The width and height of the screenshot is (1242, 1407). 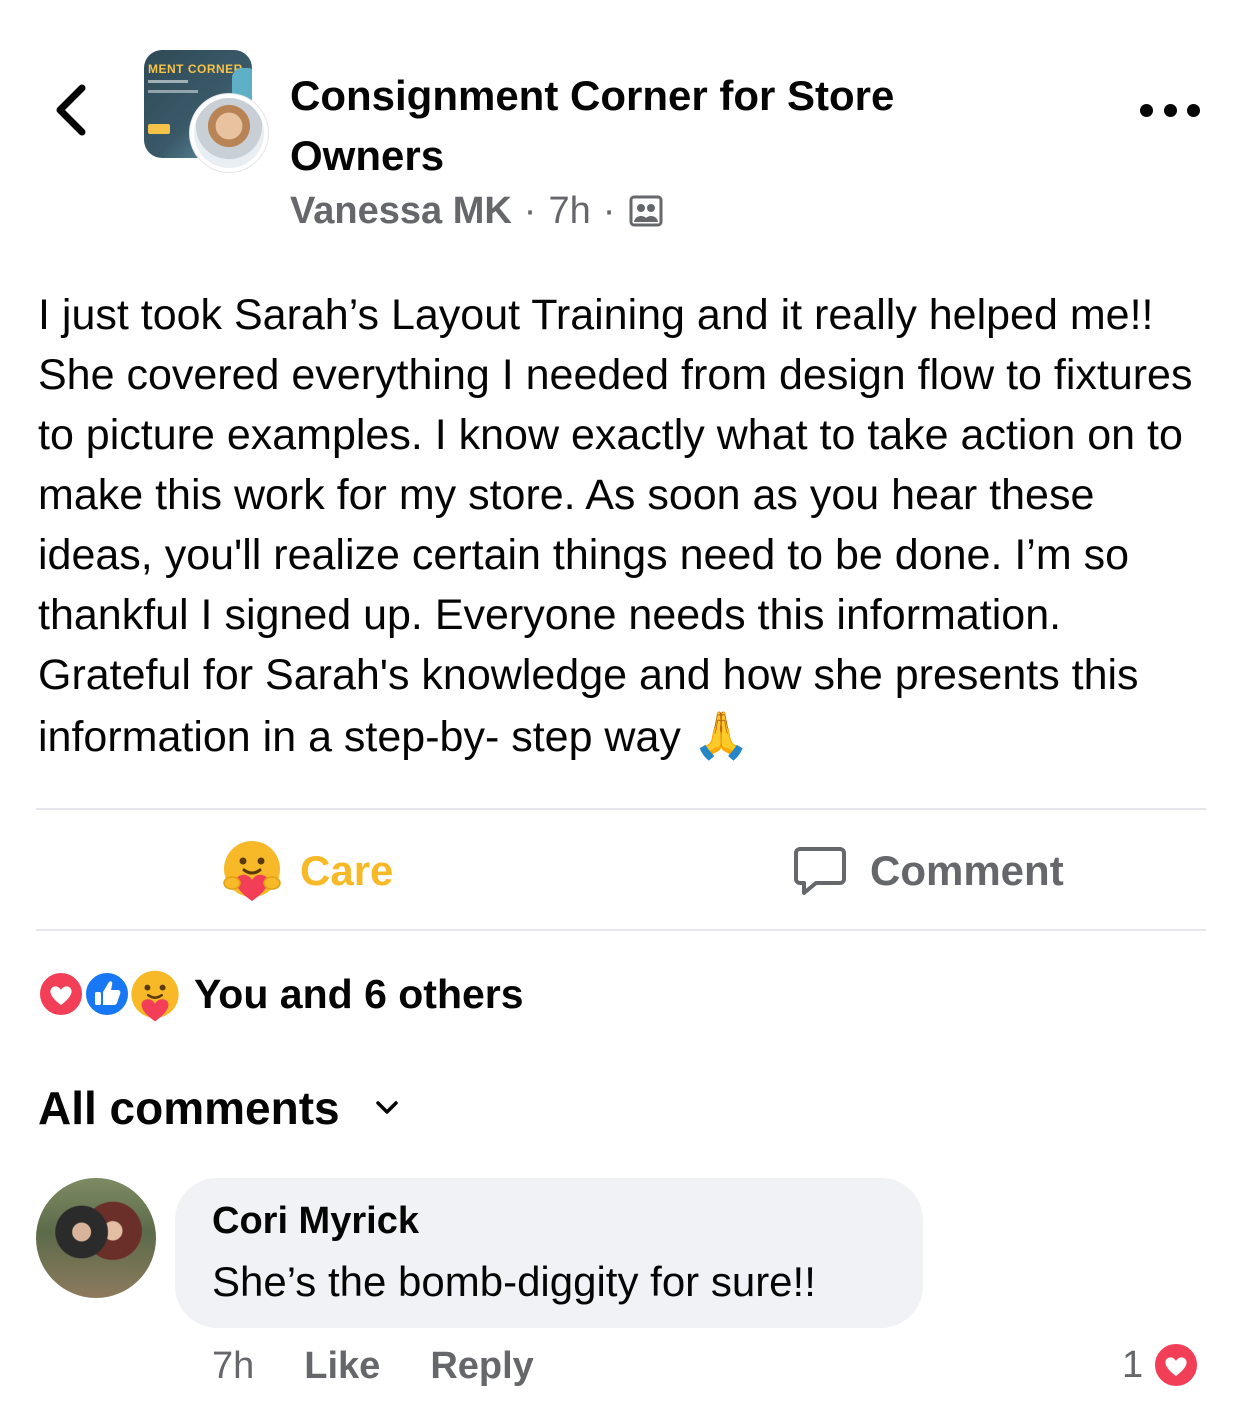 I want to click on care-reaction-button: Care, so click(x=306, y=871).